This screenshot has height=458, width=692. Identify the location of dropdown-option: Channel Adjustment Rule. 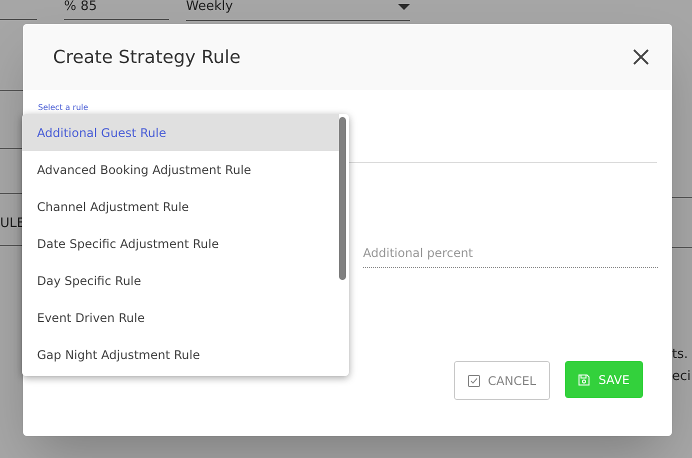
(180, 206).